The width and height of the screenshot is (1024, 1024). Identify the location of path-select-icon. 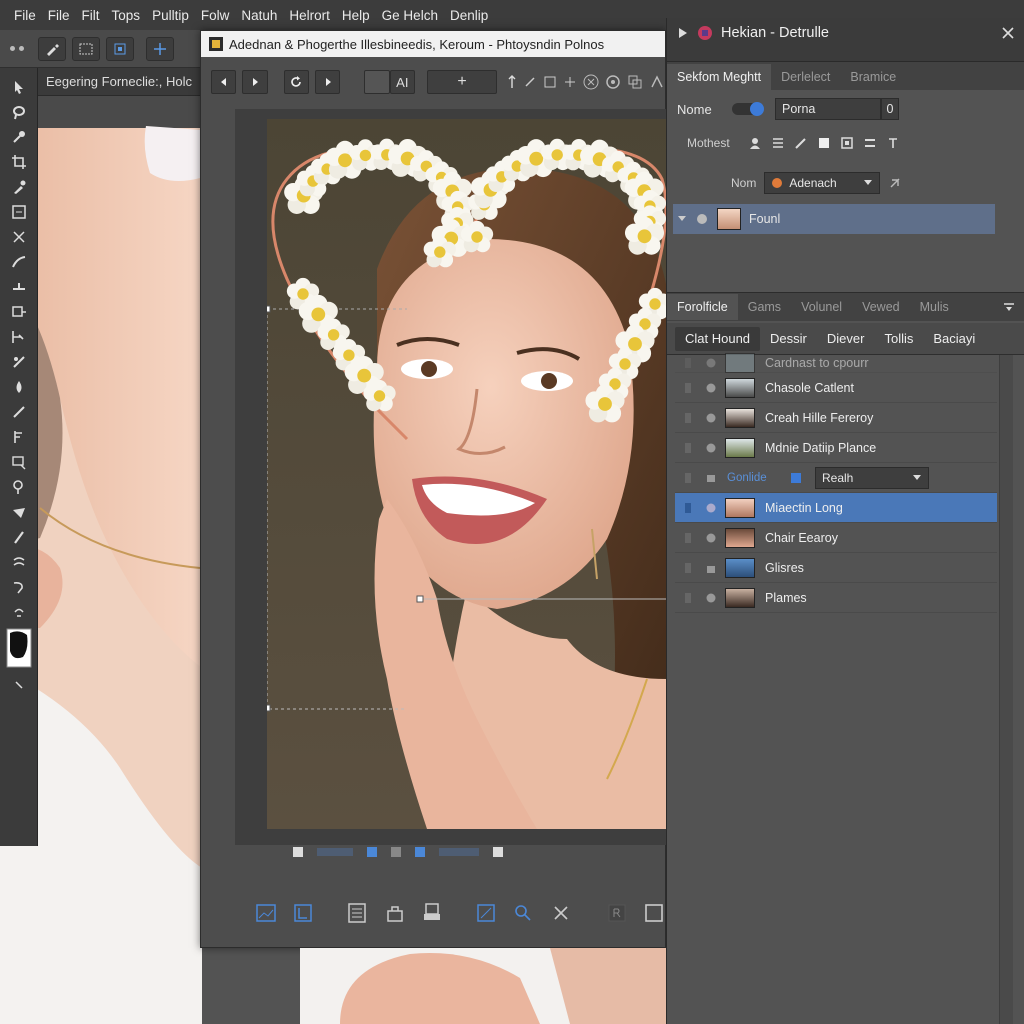
(19, 486).